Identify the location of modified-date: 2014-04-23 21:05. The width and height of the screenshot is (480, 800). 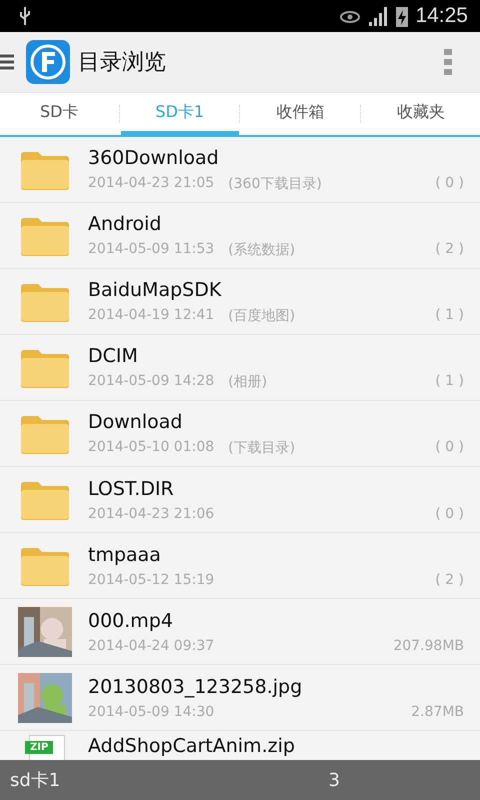
(151, 183).